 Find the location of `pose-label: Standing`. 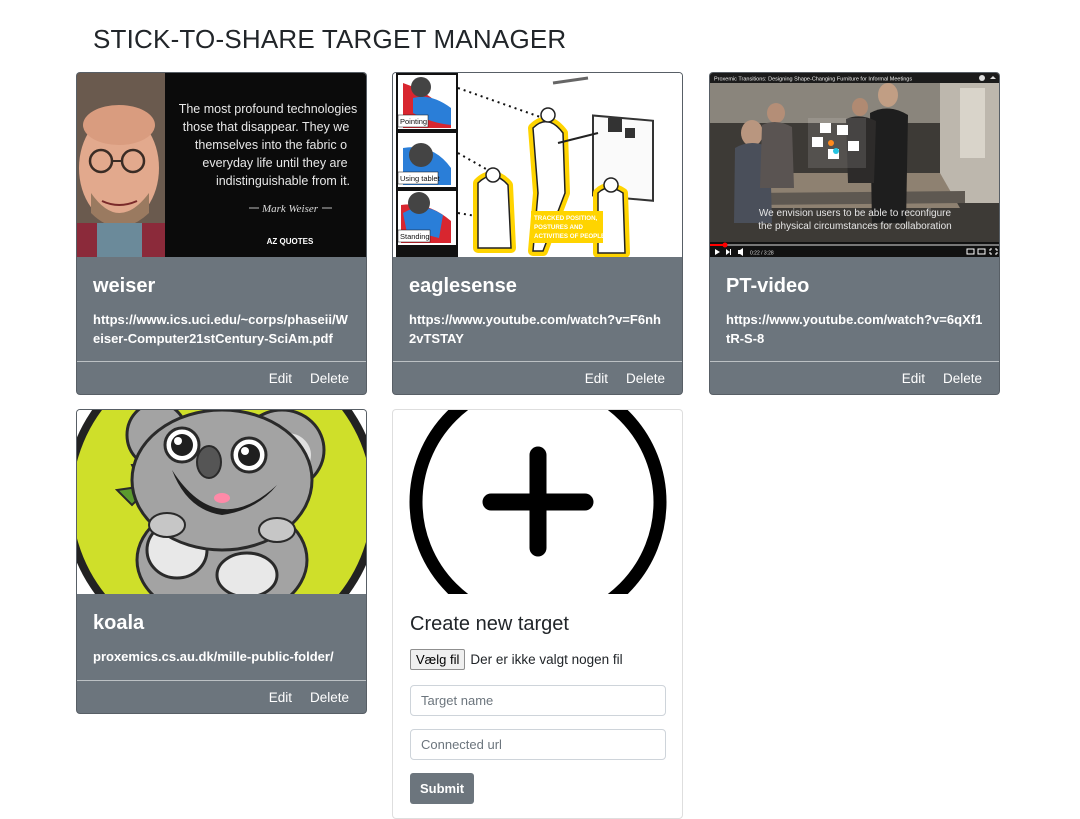

pose-label: Standing is located at coordinates (415, 236).